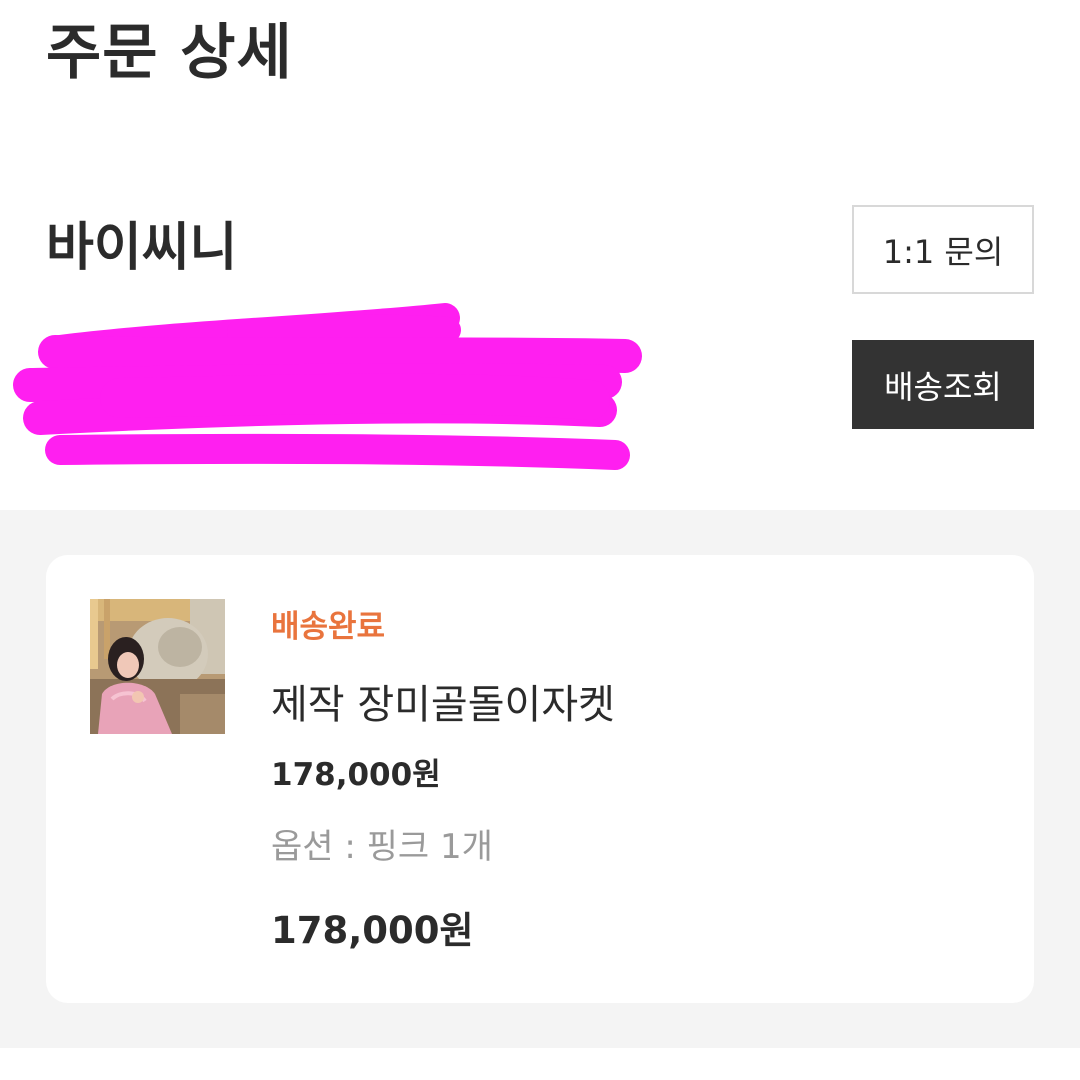 Image resolution: width=1080 pixels, height=1080 pixels. What do you see at coordinates (943, 384) in the screenshot?
I see `delivery-tracking-button: 배송조회` at bounding box center [943, 384].